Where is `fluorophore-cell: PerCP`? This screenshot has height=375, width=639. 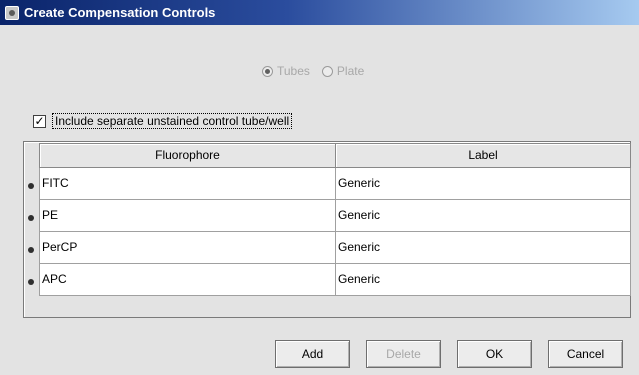 fluorophore-cell: PerCP is located at coordinates (187, 248).